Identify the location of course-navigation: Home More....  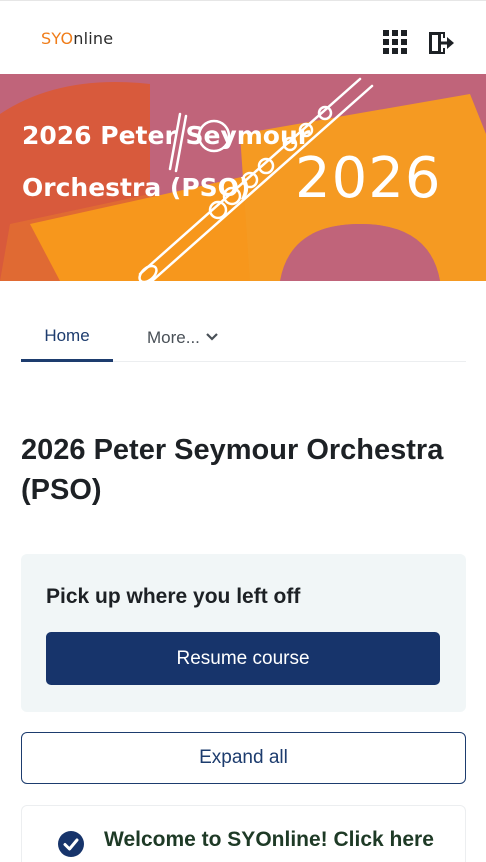
(243, 338).